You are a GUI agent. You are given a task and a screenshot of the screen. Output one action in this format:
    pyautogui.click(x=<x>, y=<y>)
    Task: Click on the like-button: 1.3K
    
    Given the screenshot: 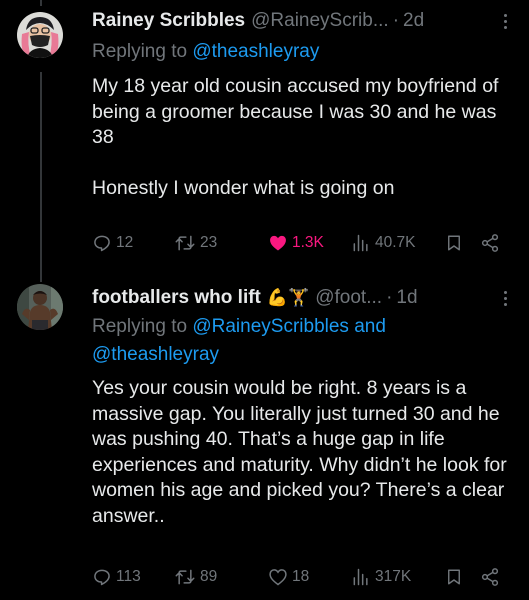 What is the action you would take?
    pyautogui.click(x=296, y=243)
    